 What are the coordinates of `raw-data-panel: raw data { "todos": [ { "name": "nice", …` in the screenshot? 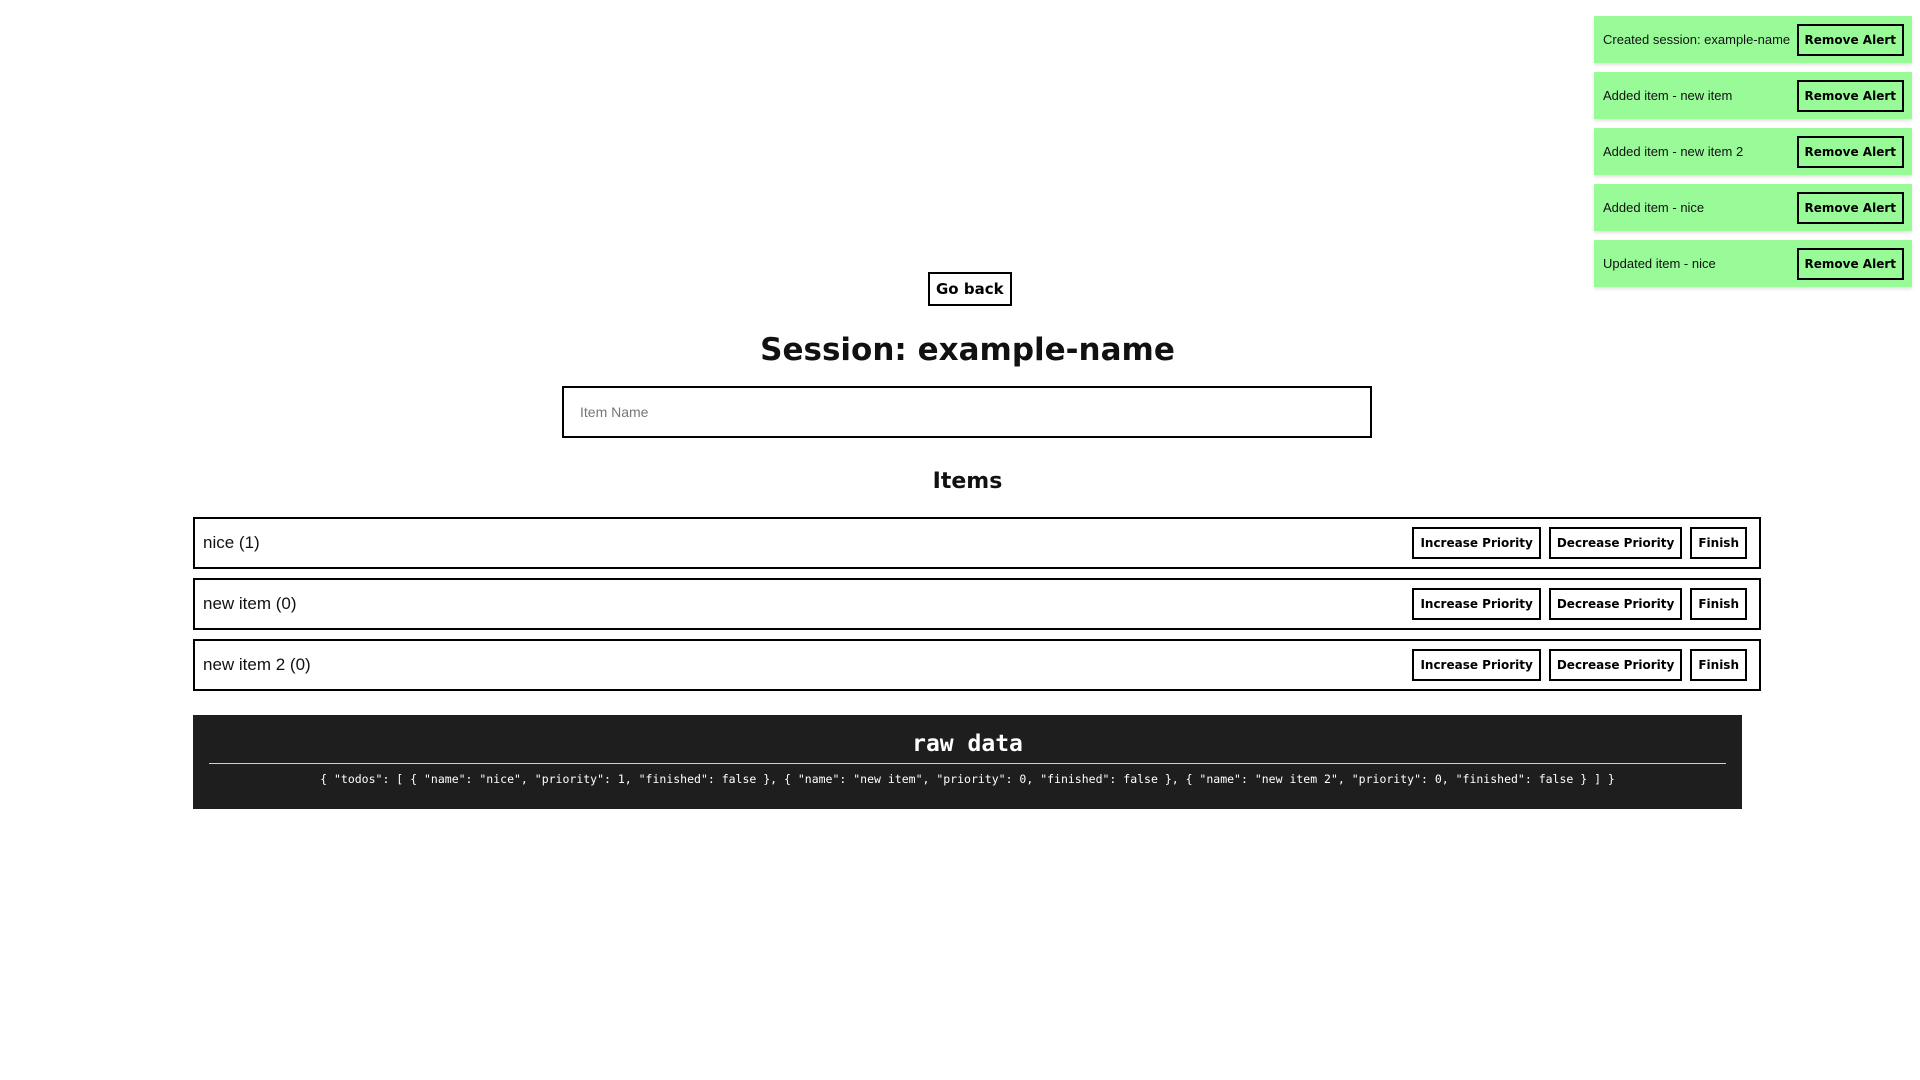 It's located at (967, 762).